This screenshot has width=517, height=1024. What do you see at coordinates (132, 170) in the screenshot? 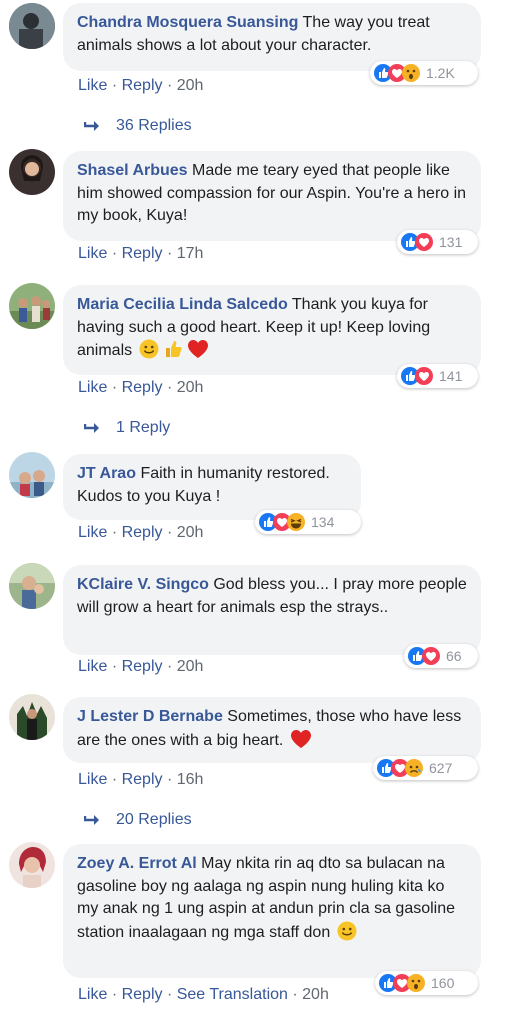
I see `comment-author: Shasel Arbues` at bounding box center [132, 170].